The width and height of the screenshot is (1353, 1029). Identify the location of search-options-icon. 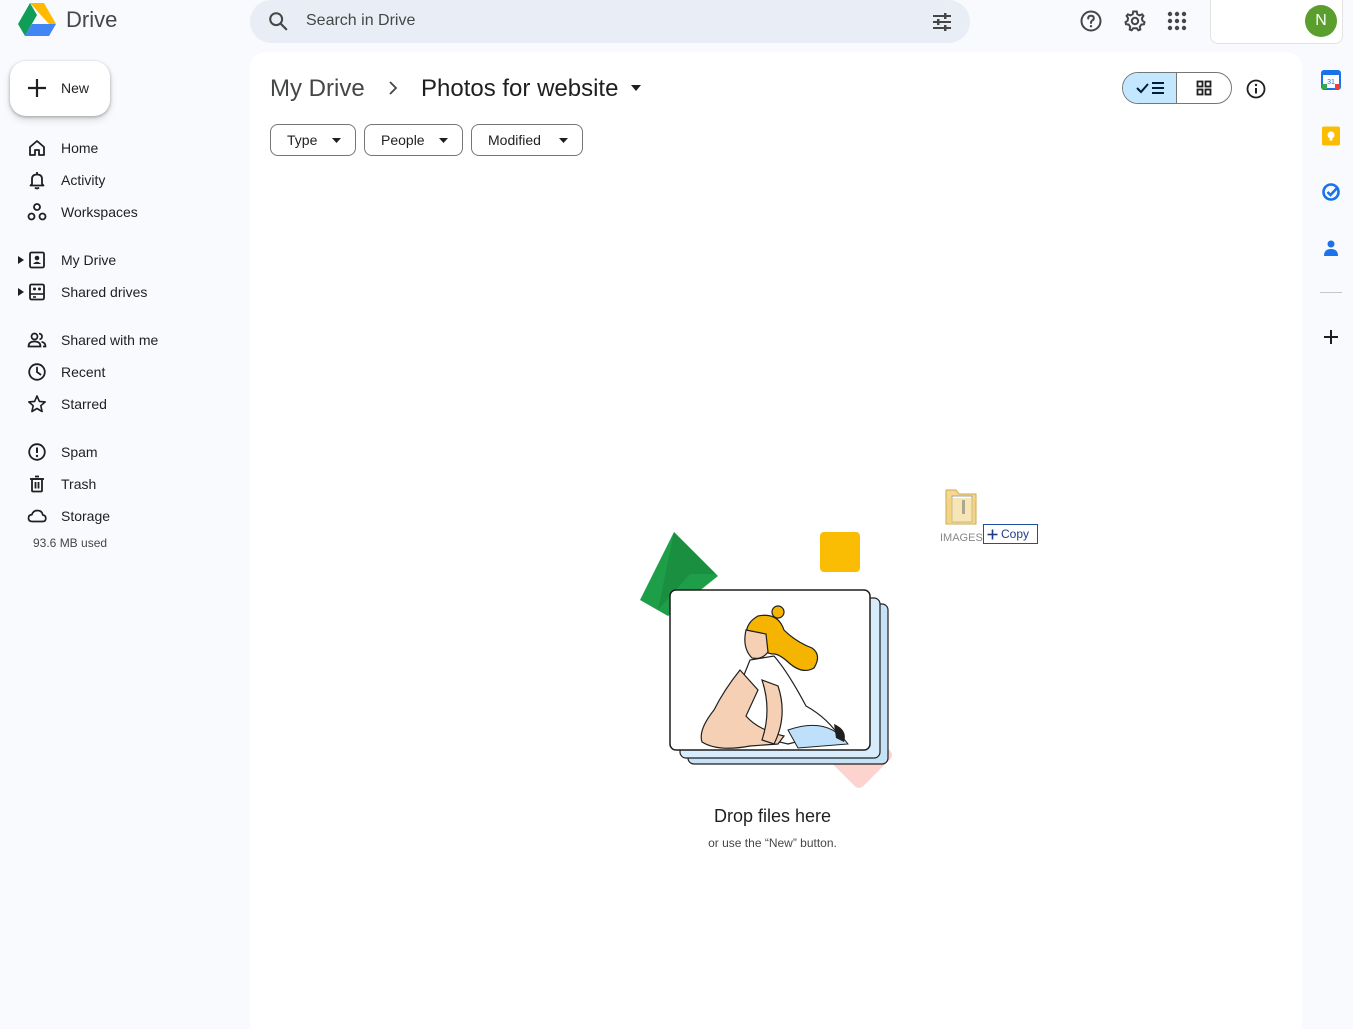
(942, 22).